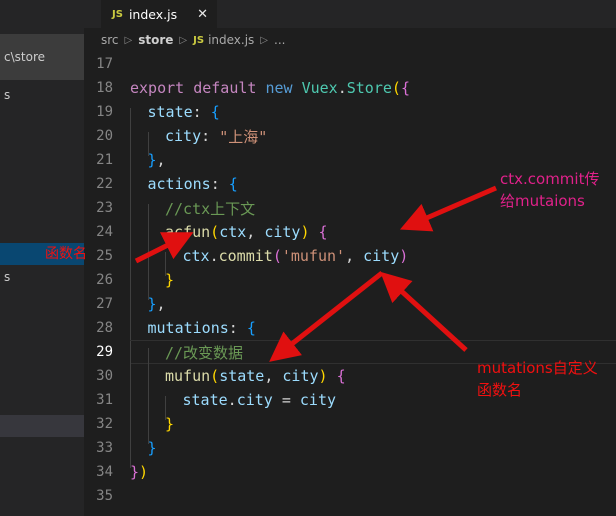 The width and height of the screenshot is (616, 516). Describe the element at coordinates (350, 496) in the screenshot. I see `code-line: 35` at that location.